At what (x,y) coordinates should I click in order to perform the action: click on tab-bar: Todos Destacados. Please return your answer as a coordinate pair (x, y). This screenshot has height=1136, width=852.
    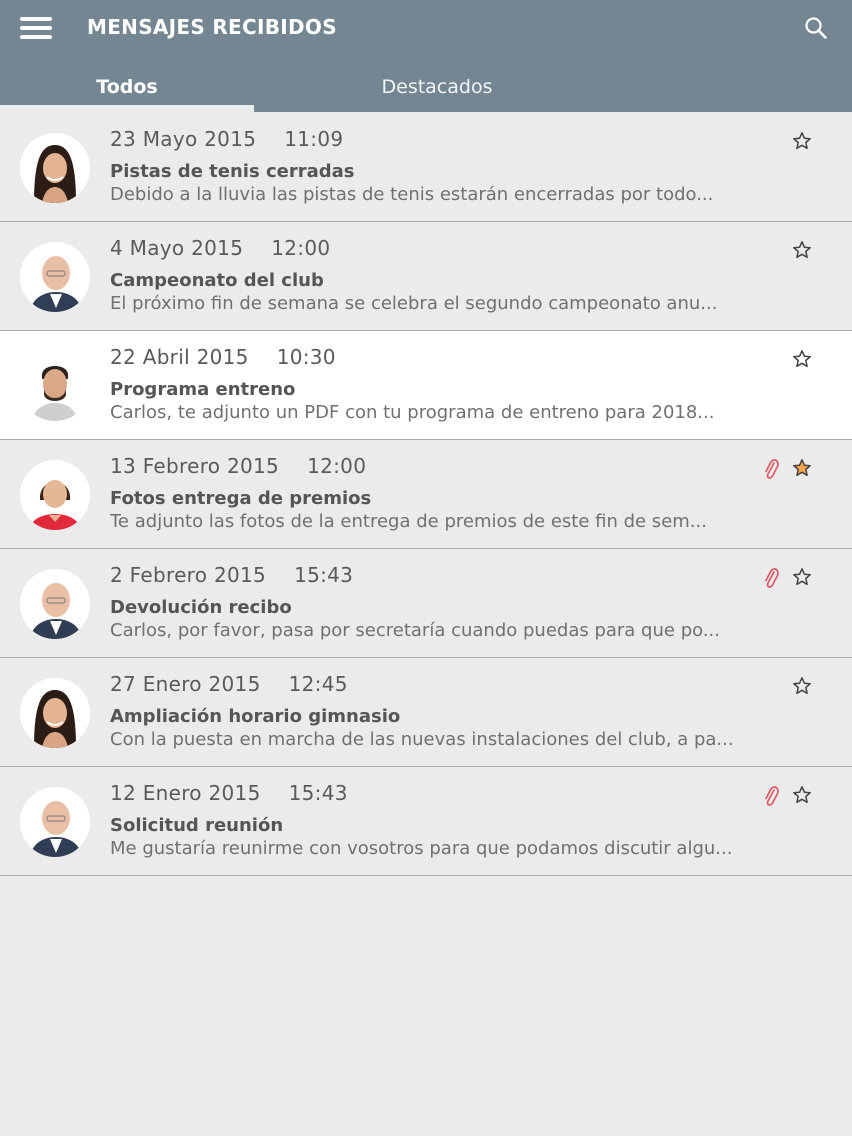
    Looking at the image, I should click on (426, 89).